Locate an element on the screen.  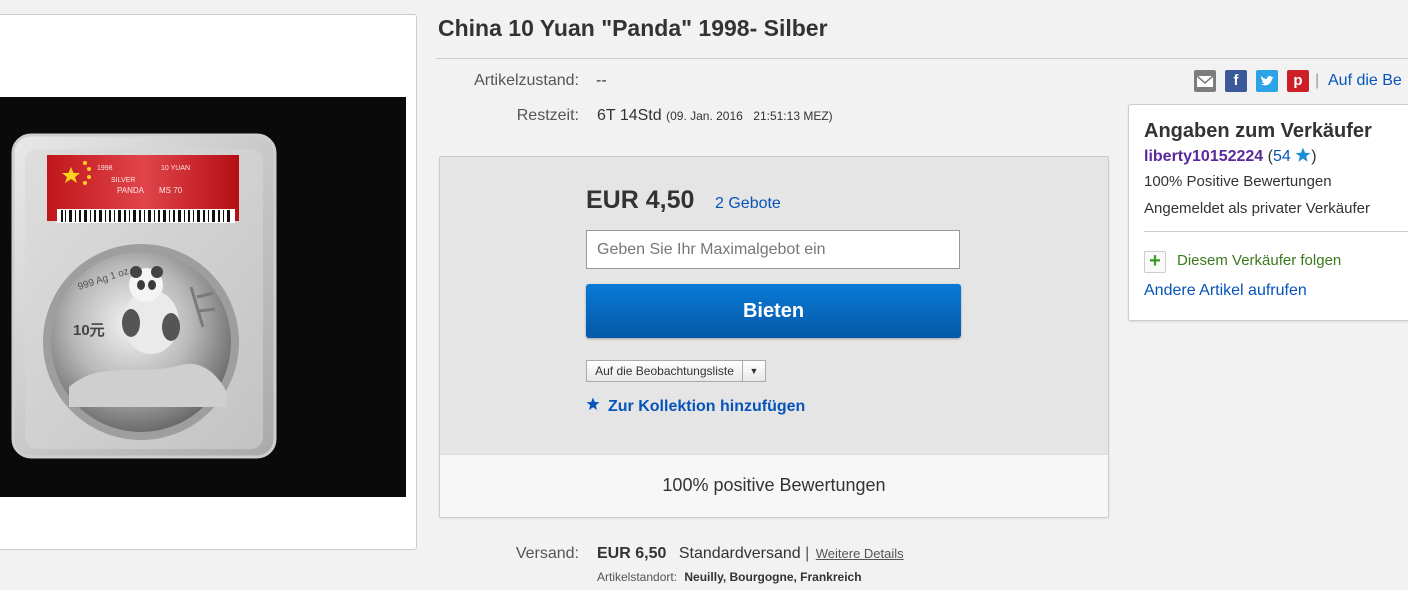
watchlist-button-label: Auf die Beobachtungsliste is located at coordinates (665, 371).